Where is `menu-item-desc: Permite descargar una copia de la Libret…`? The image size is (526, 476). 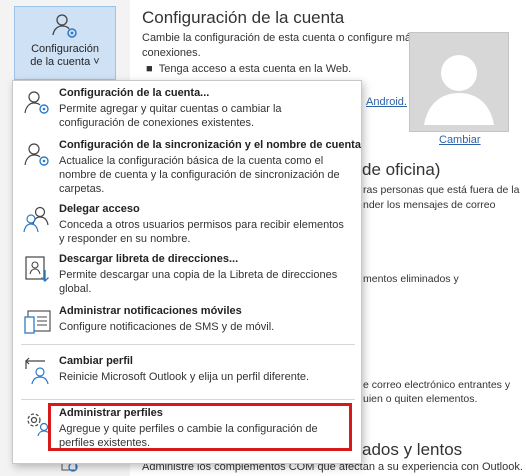 menu-item-desc: Permite descargar una copia de la Libret… is located at coordinates (198, 282).